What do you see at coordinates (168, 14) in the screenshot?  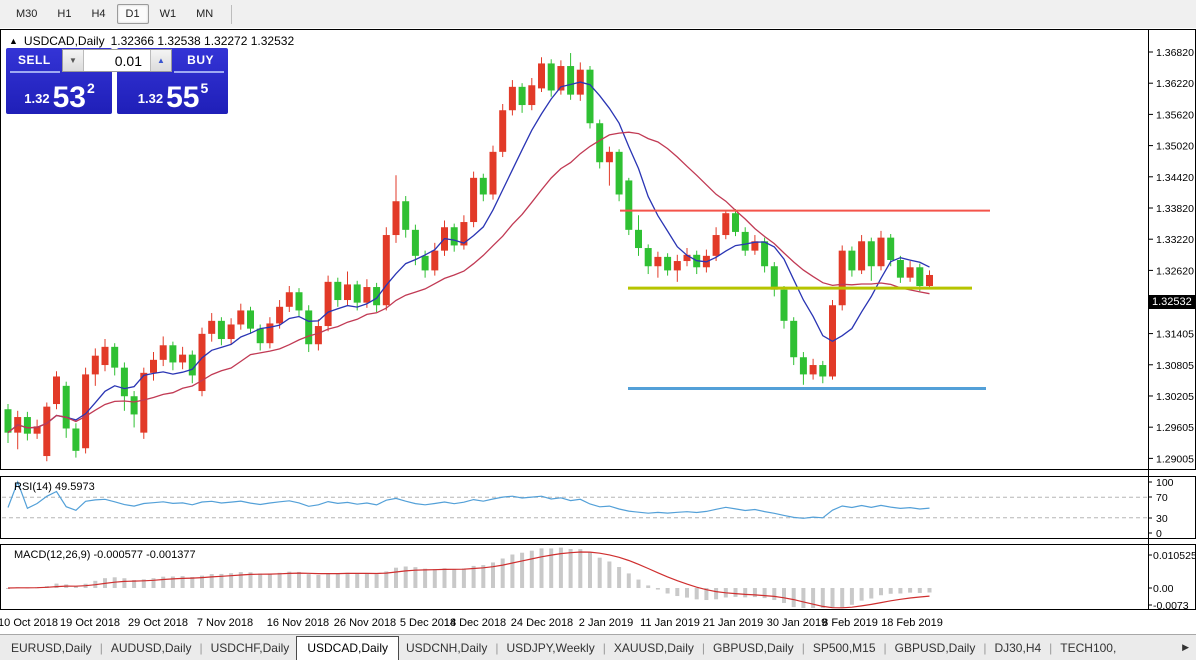 I see `timeframe-w1-button: W1` at bounding box center [168, 14].